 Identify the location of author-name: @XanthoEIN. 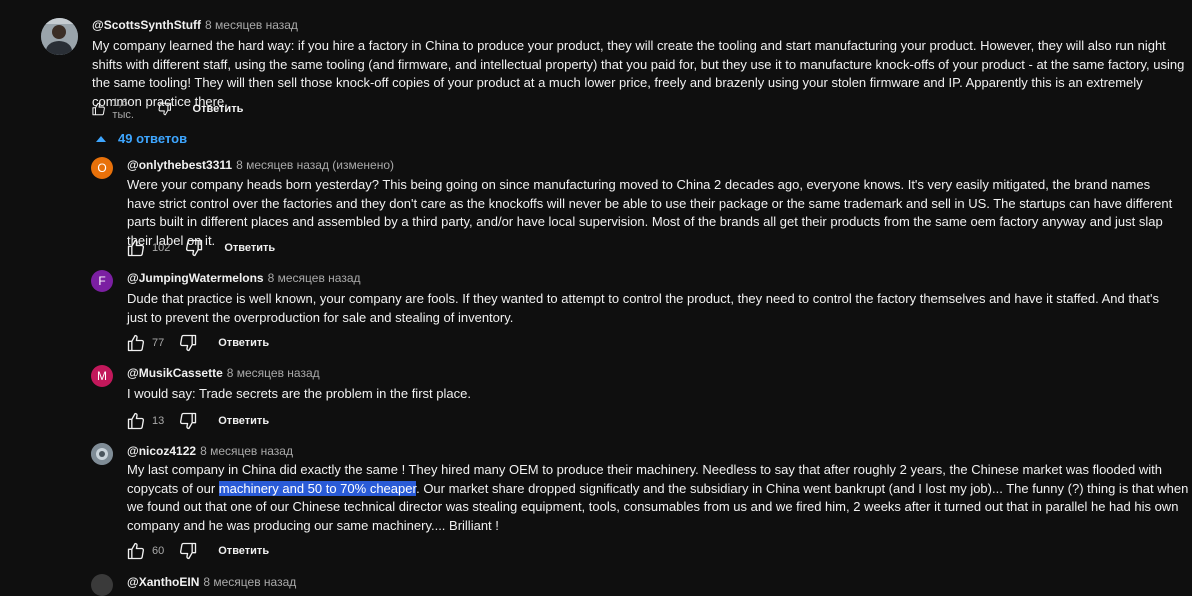
(163, 582).